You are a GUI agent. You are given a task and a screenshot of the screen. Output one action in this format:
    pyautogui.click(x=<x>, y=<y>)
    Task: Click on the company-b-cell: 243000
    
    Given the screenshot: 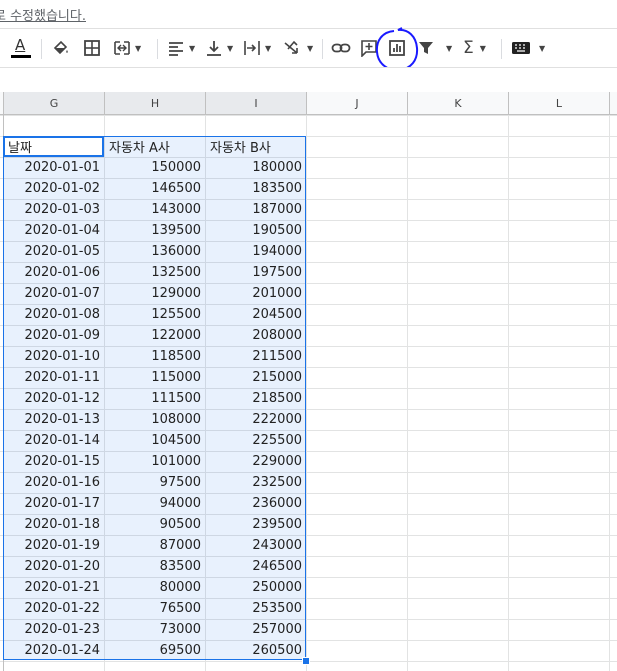 What is the action you would take?
    pyautogui.click(x=256, y=545)
    